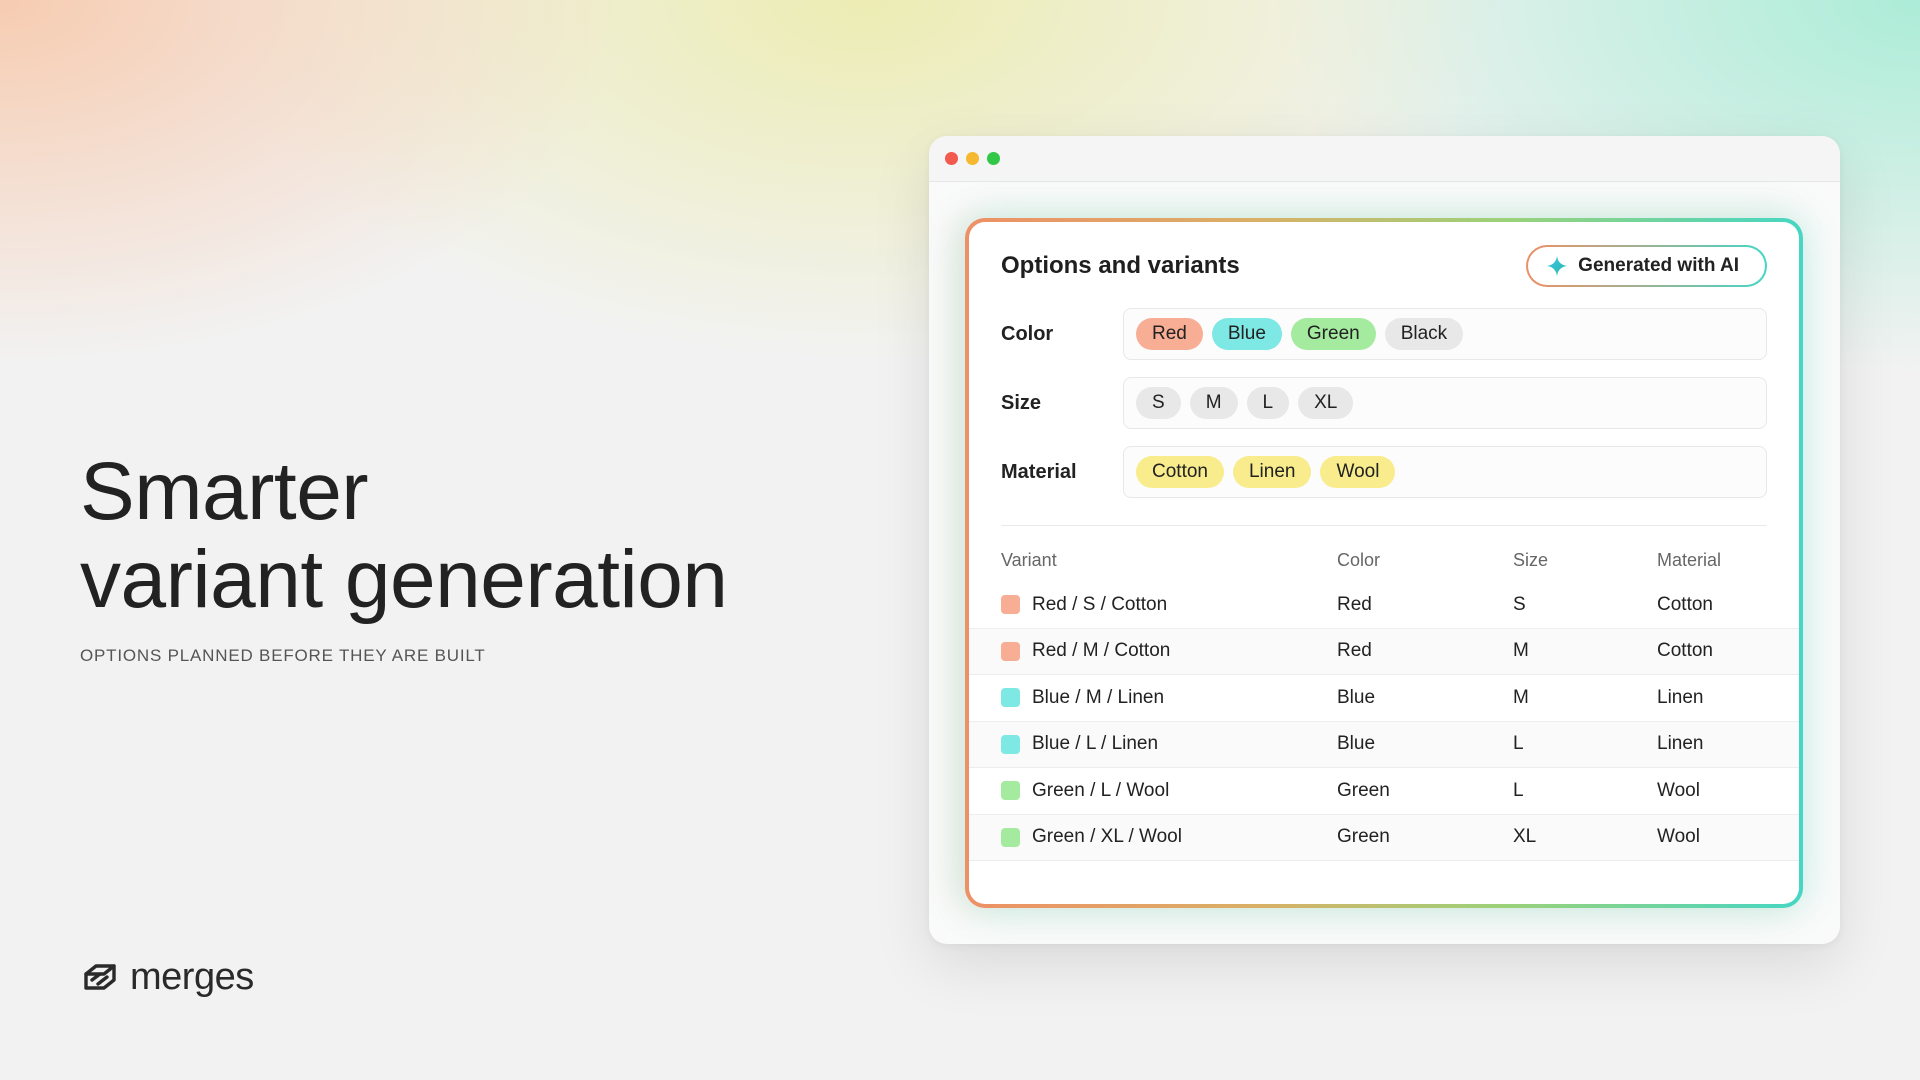 Image resolution: width=1920 pixels, height=1080 pixels. What do you see at coordinates (1213, 403) in the screenshot?
I see `chip-m: M` at bounding box center [1213, 403].